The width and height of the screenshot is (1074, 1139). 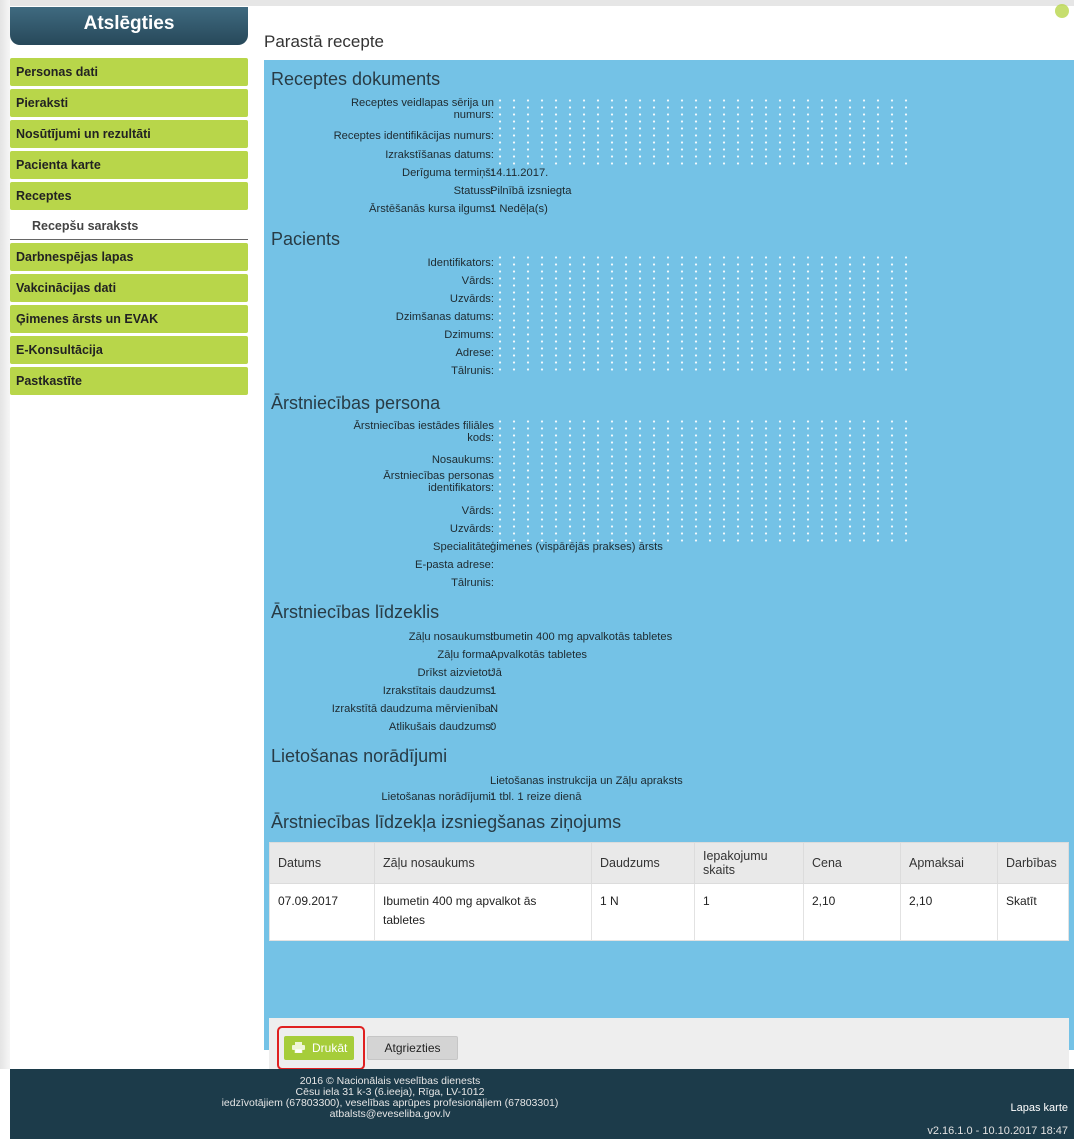 What do you see at coordinates (412, 1048) in the screenshot?
I see `back-button: Atgriezties` at bounding box center [412, 1048].